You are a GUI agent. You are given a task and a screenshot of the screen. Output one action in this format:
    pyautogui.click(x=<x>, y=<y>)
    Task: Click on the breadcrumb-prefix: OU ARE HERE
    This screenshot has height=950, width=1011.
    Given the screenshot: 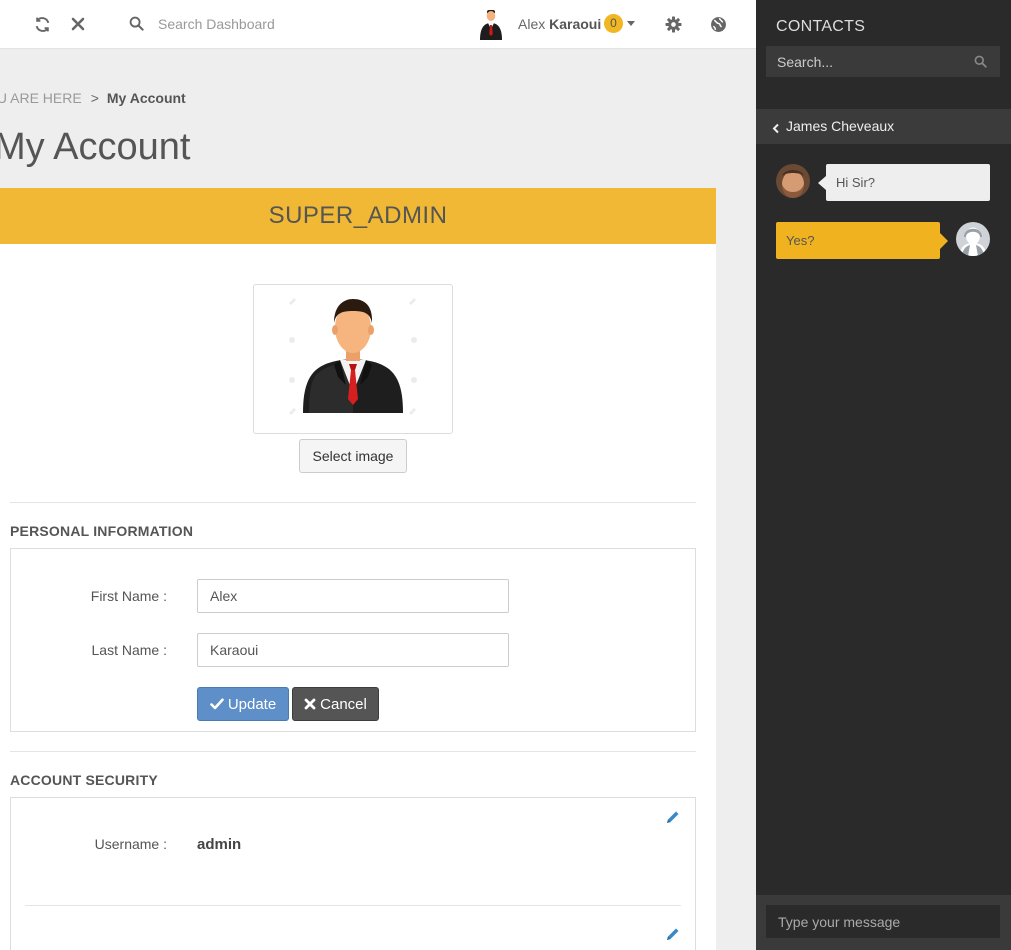 What is the action you would take?
    pyautogui.click(x=41, y=98)
    